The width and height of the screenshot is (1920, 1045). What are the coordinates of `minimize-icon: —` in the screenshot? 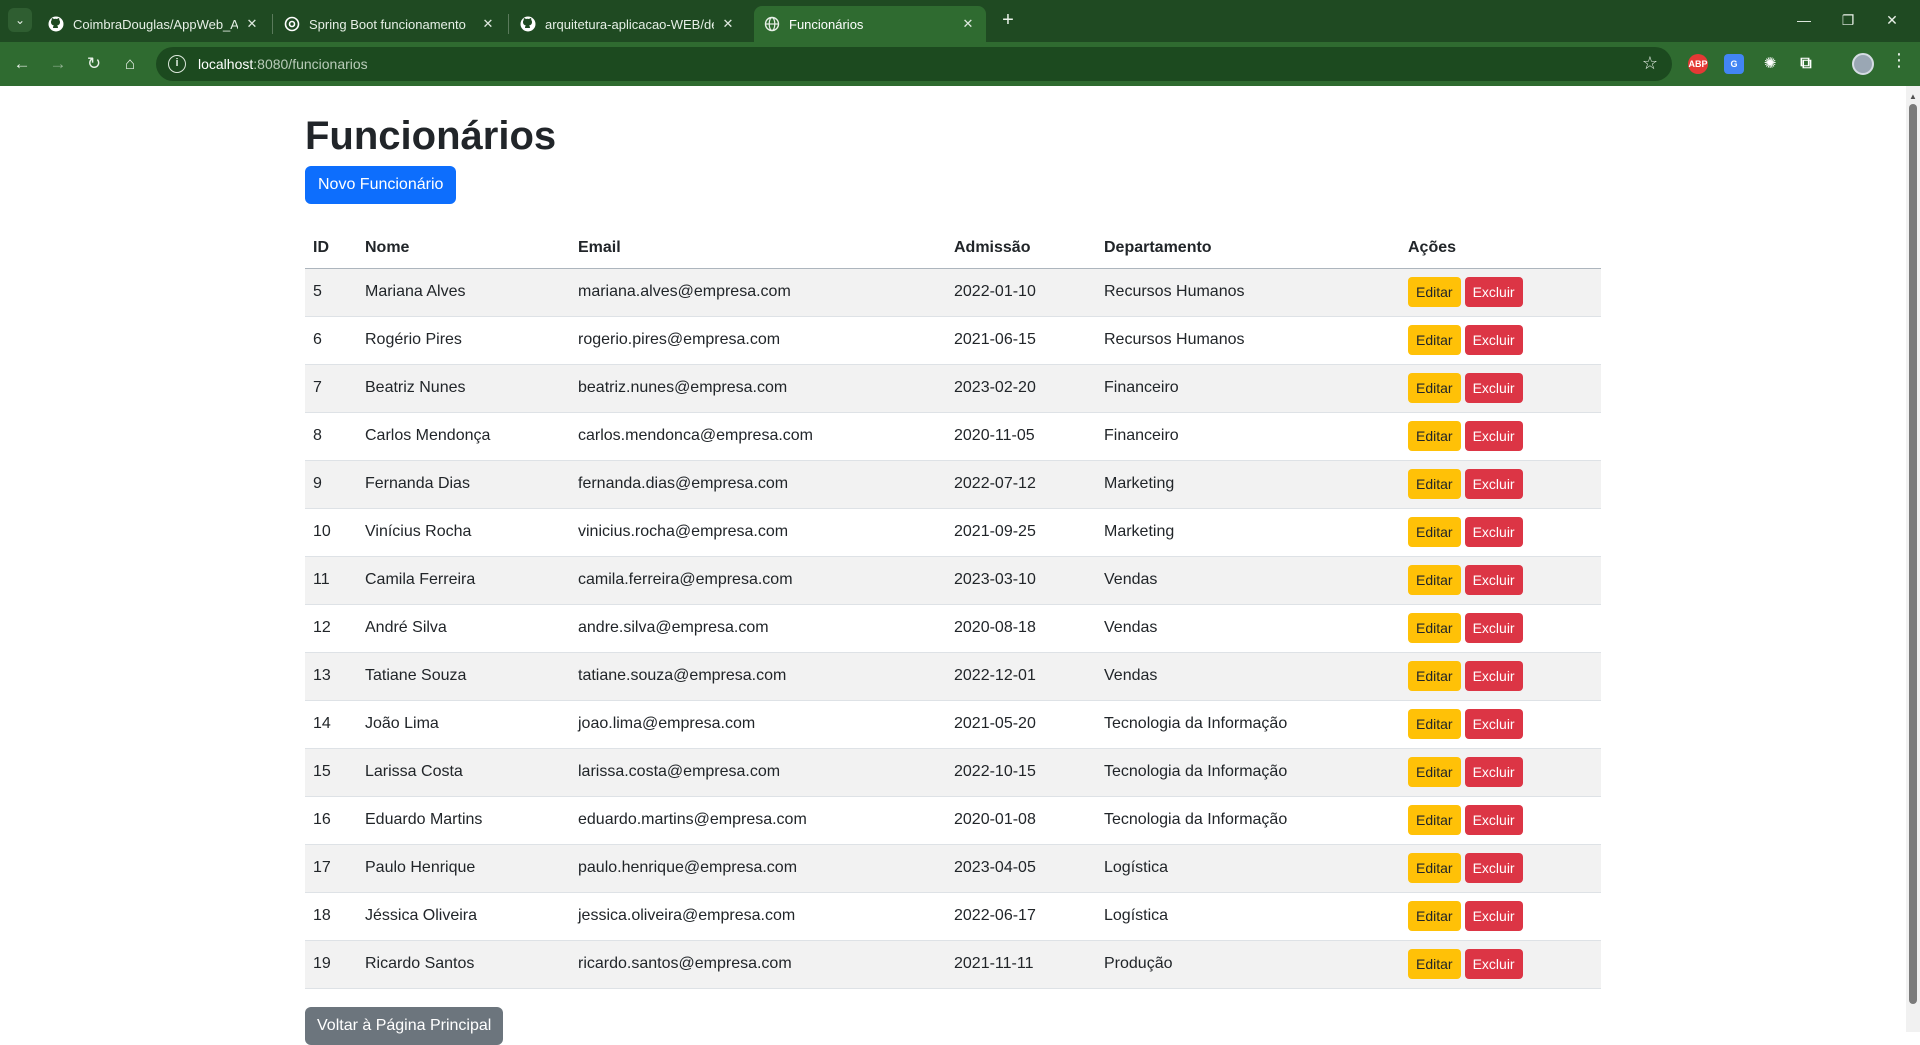 It's located at (1804, 20).